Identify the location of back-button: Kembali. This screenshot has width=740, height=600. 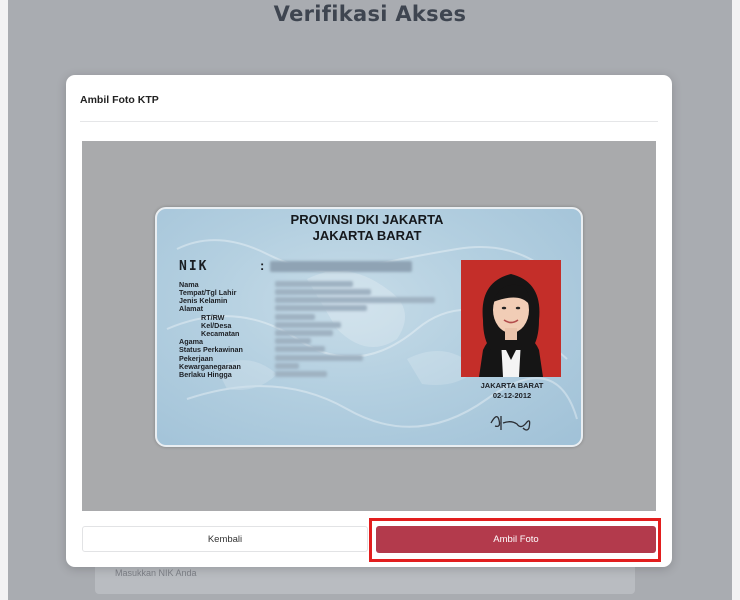
(225, 539).